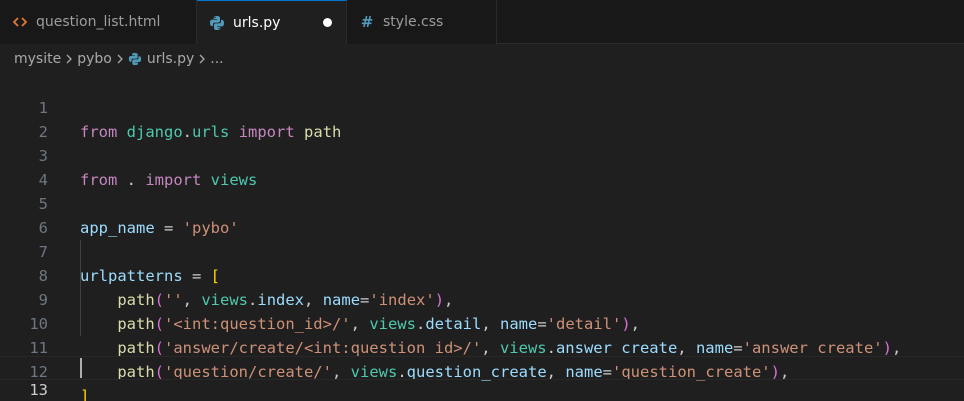 Image resolution: width=964 pixels, height=401 pixels. Describe the element at coordinates (413, 22) in the screenshot. I see `tab-label: style.css` at that location.